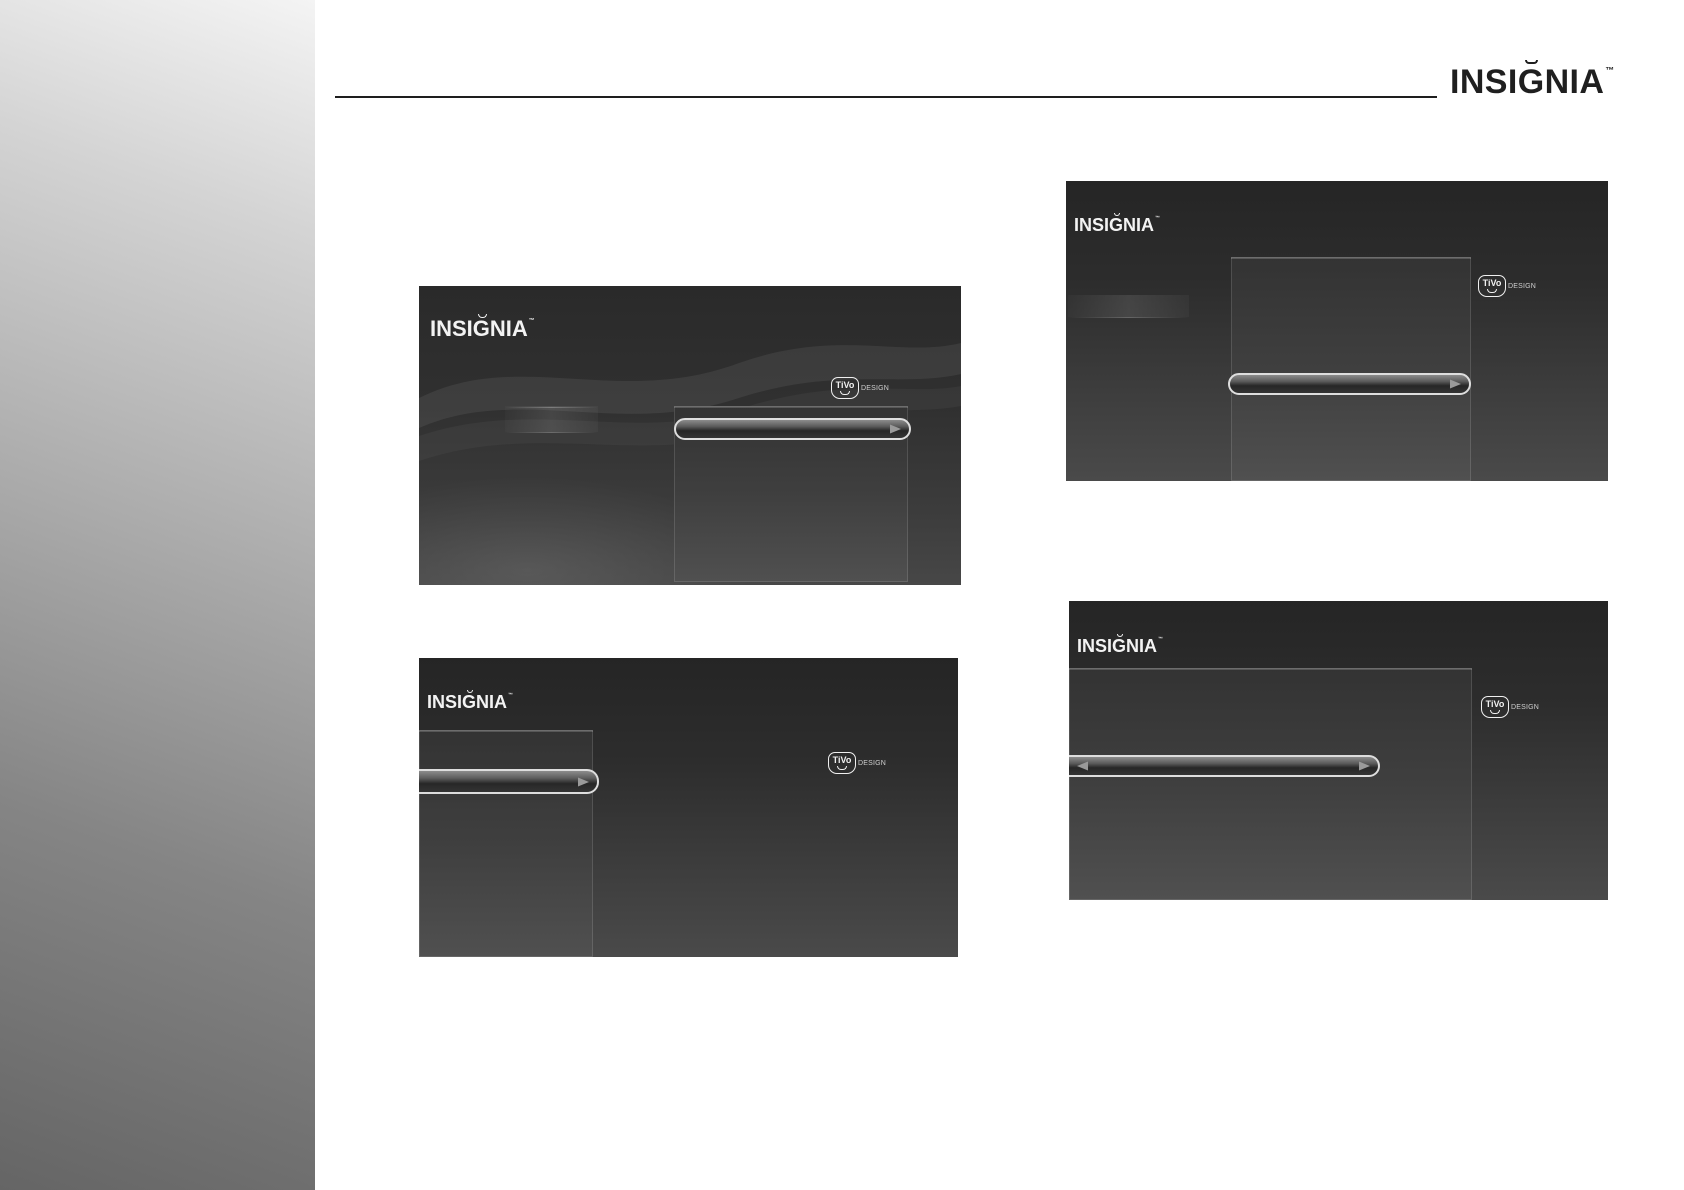  What do you see at coordinates (482, 316) in the screenshot?
I see `logo-g-mark` at bounding box center [482, 316].